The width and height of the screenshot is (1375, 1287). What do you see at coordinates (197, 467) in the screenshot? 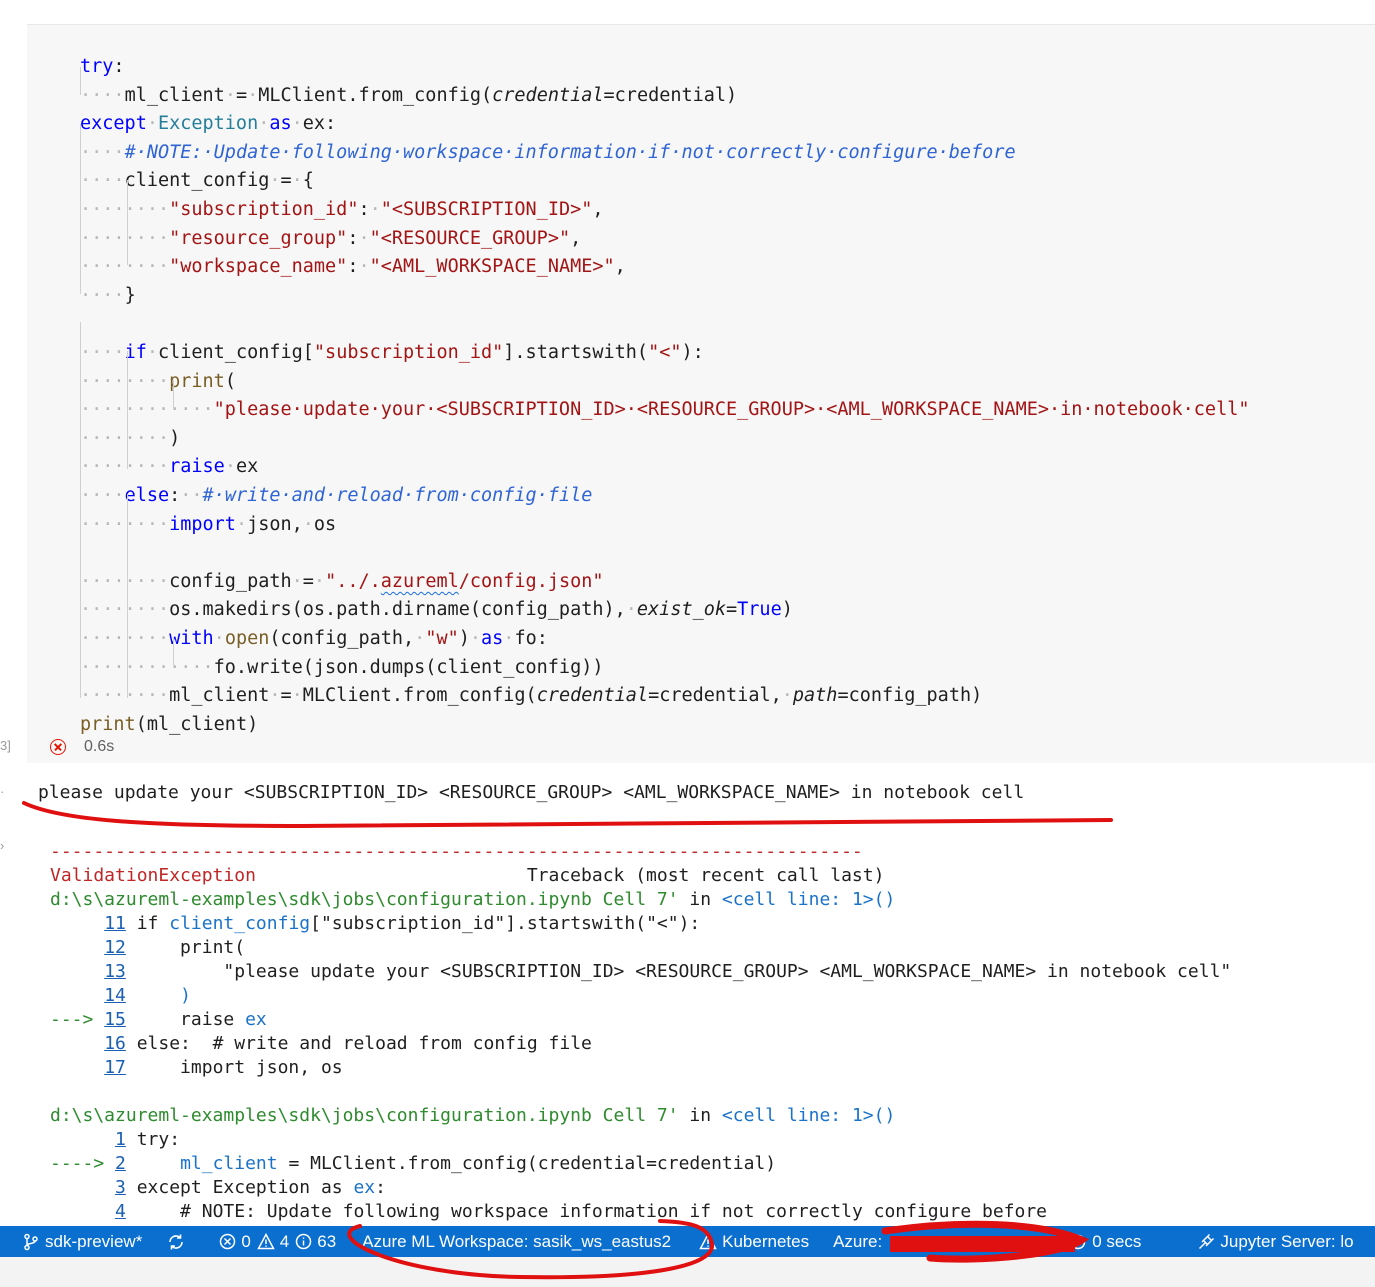
I see `code-token: raise` at bounding box center [197, 467].